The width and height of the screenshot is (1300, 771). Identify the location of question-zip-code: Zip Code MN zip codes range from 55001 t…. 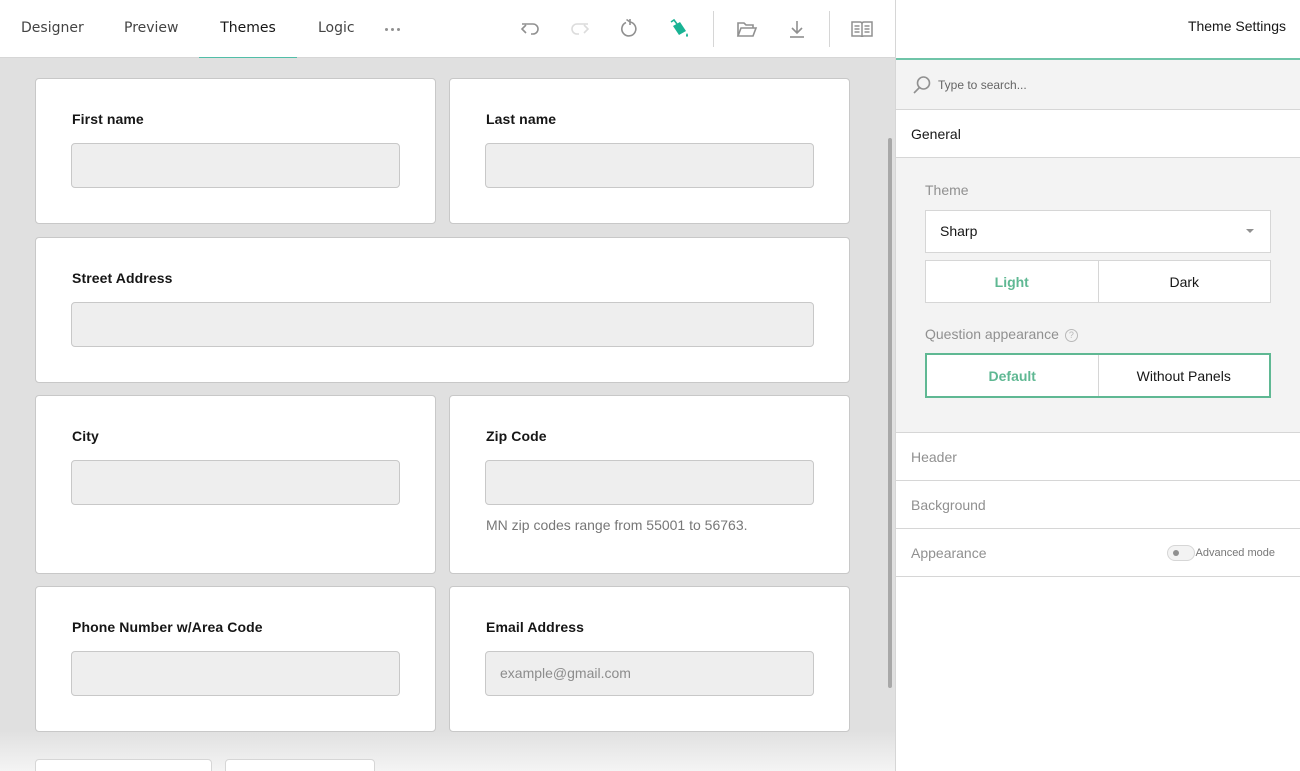
(649, 484).